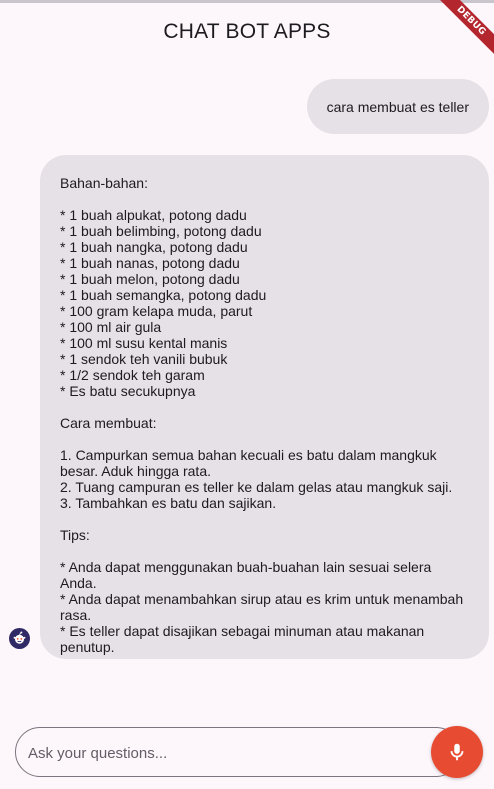  I want to click on user-message-bubble: cara membuat es teller, so click(397, 106).